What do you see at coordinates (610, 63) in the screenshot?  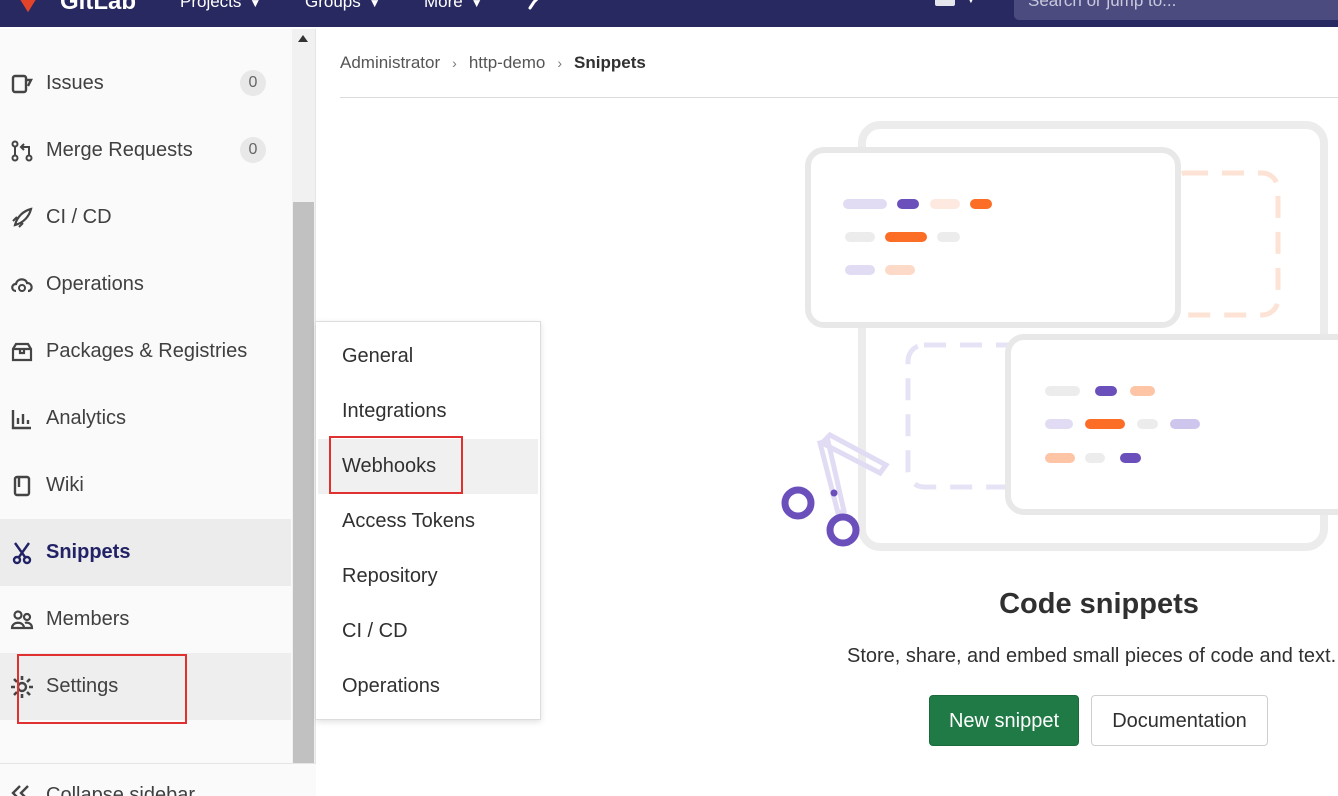 I see `breadcrumb-current: Snippets` at bounding box center [610, 63].